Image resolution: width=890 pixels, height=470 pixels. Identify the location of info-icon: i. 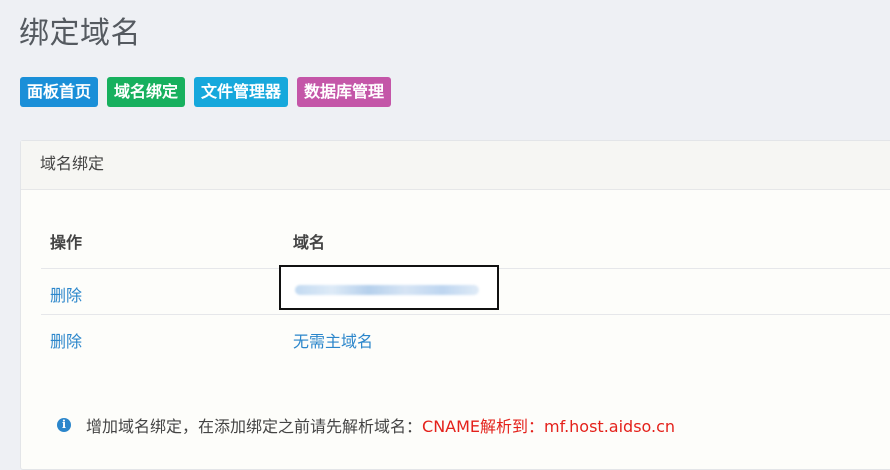
(64, 425).